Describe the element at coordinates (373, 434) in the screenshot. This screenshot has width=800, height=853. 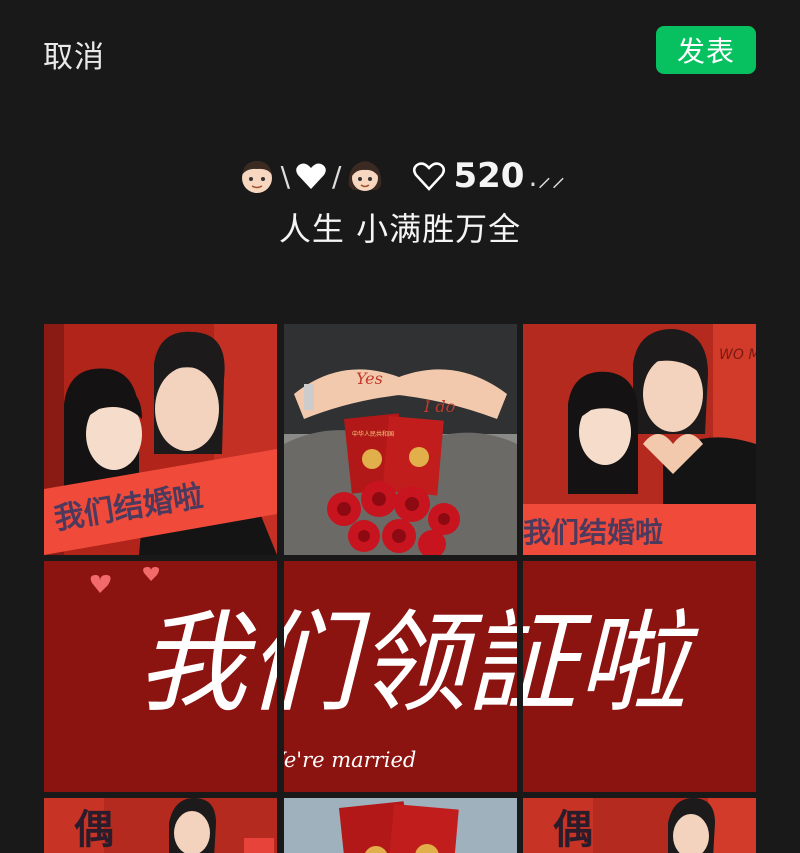
I see `certificate-label: 中华人民共和国` at that location.